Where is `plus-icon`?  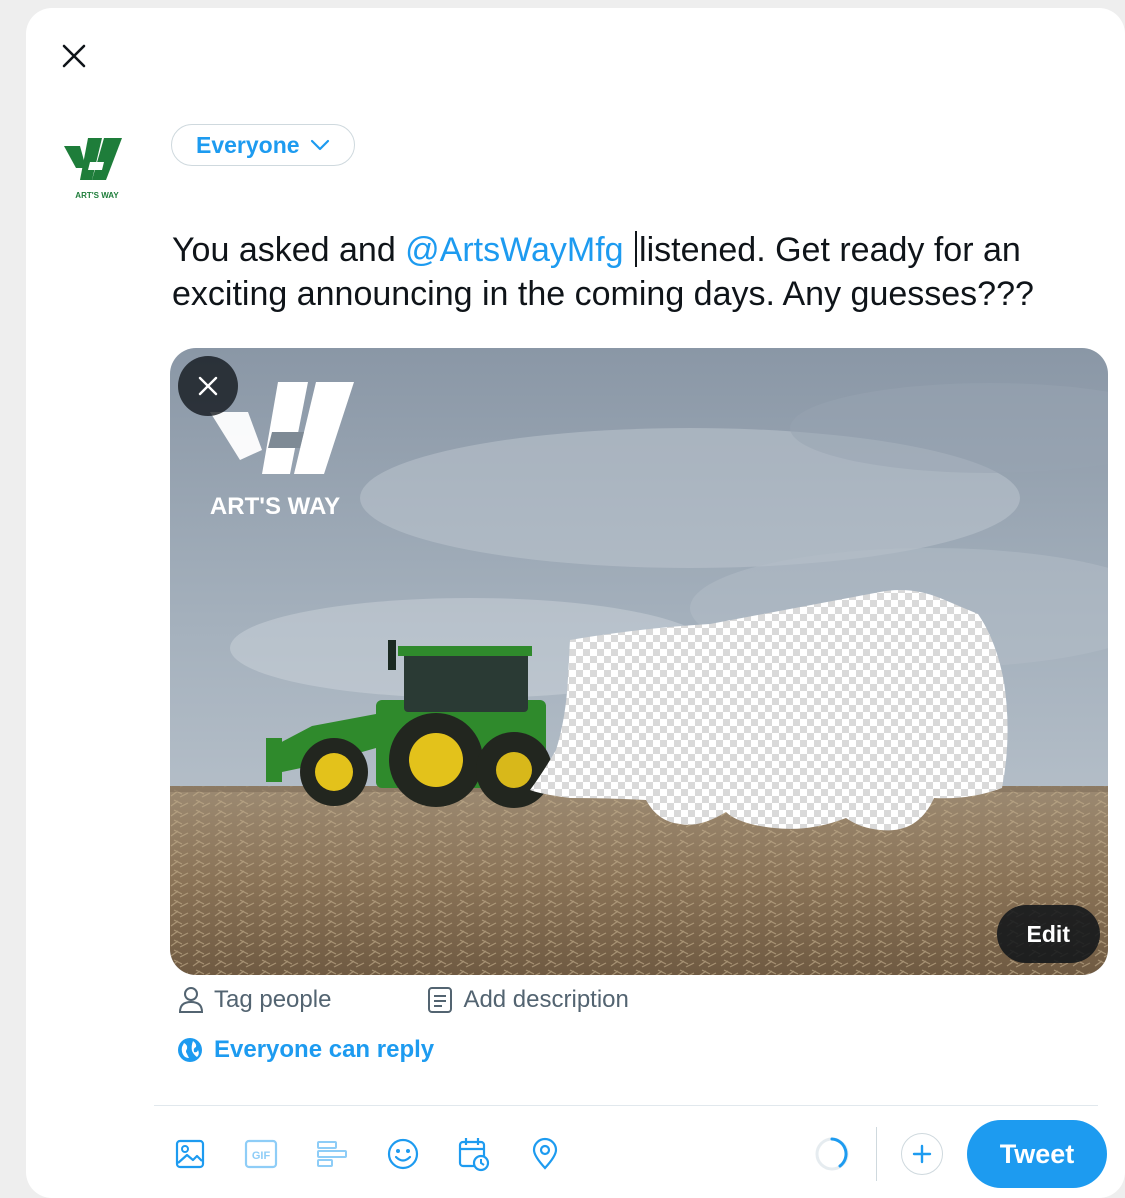
plus-icon is located at coordinates (922, 1154).